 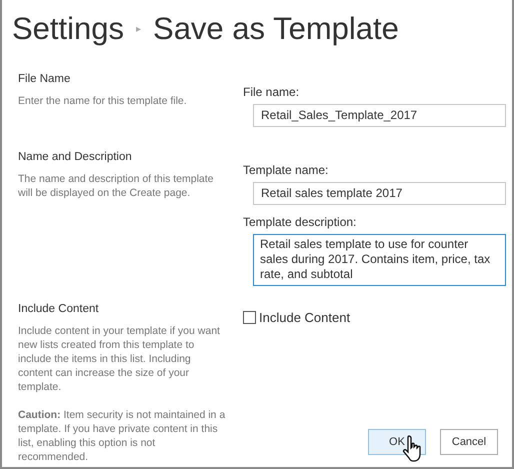 What do you see at coordinates (116, 186) in the screenshot?
I see `section-description: The name and description of this template will be displayed on the Create page.` at bounding box center [116, 186].